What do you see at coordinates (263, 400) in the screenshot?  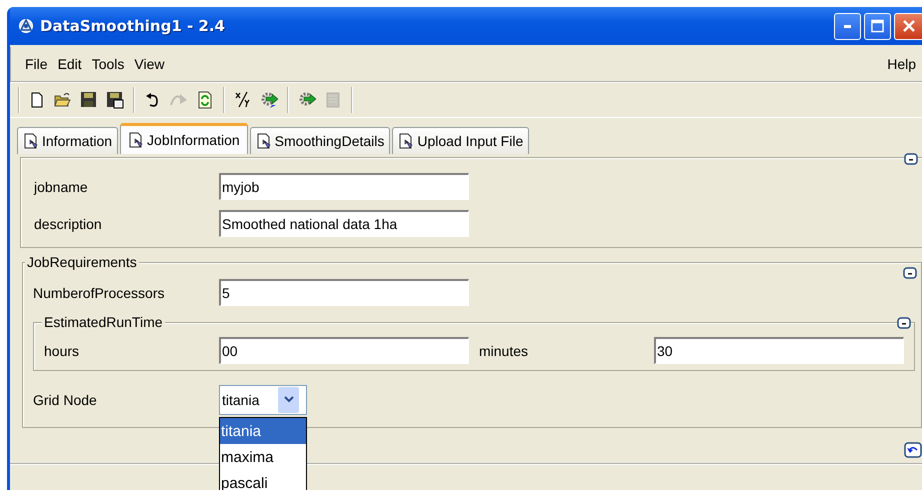 I see `dropdown: titania` at bounding box center [263, 400].